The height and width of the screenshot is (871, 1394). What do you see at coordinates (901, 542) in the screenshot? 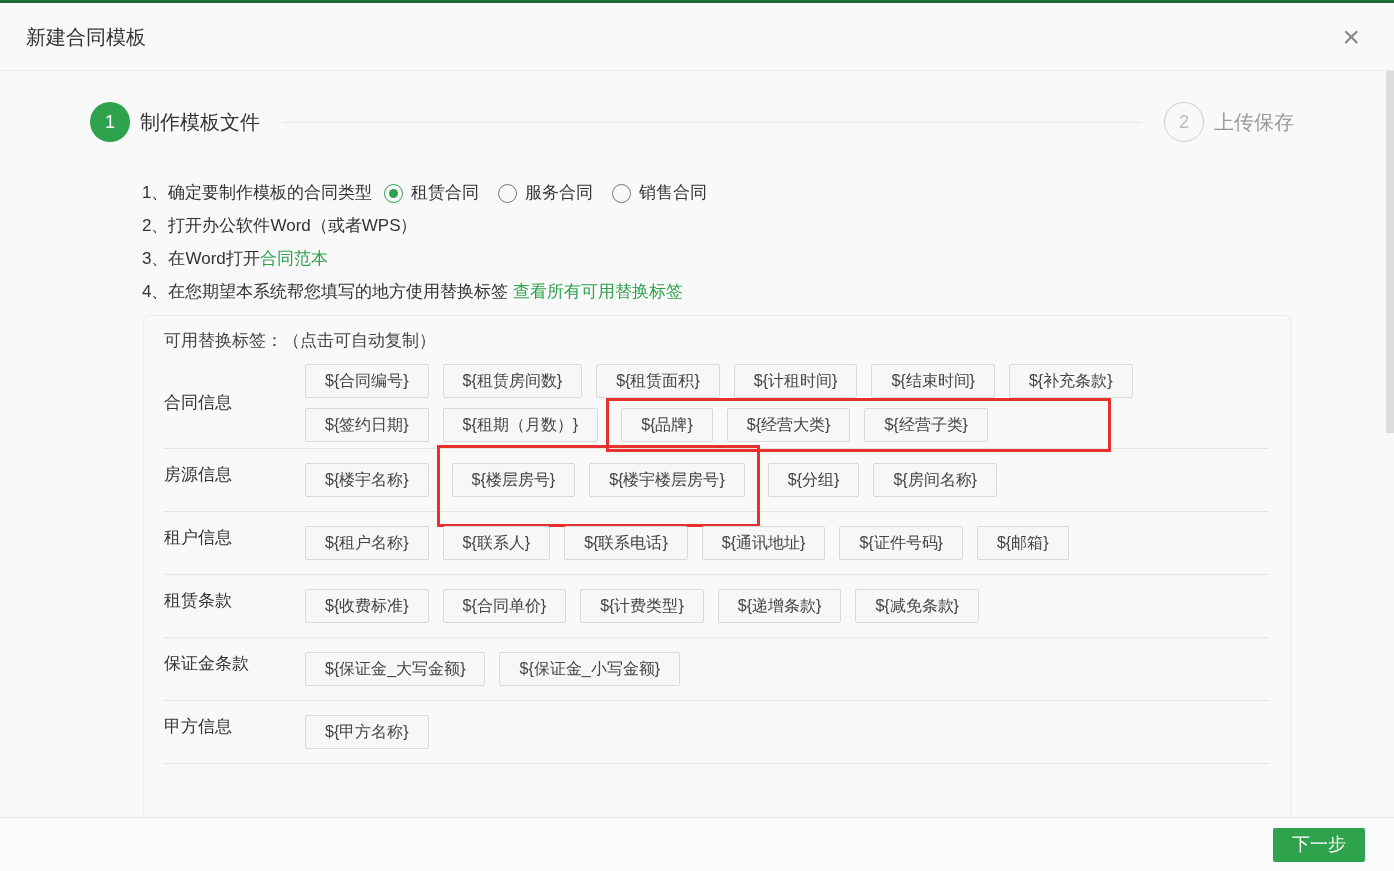
I see `tag-button: ${证件号码}` at bounding box center [901, 542].